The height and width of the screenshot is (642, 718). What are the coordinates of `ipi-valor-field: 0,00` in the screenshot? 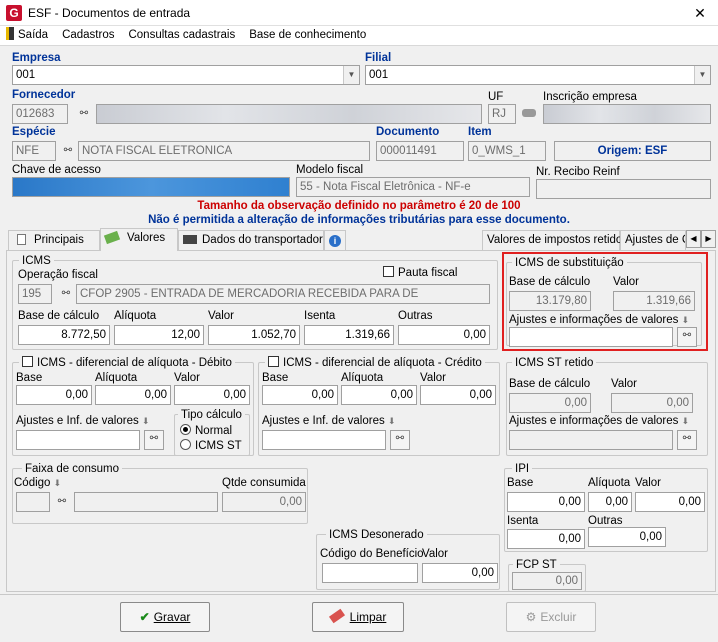 It's located at (670, 502).